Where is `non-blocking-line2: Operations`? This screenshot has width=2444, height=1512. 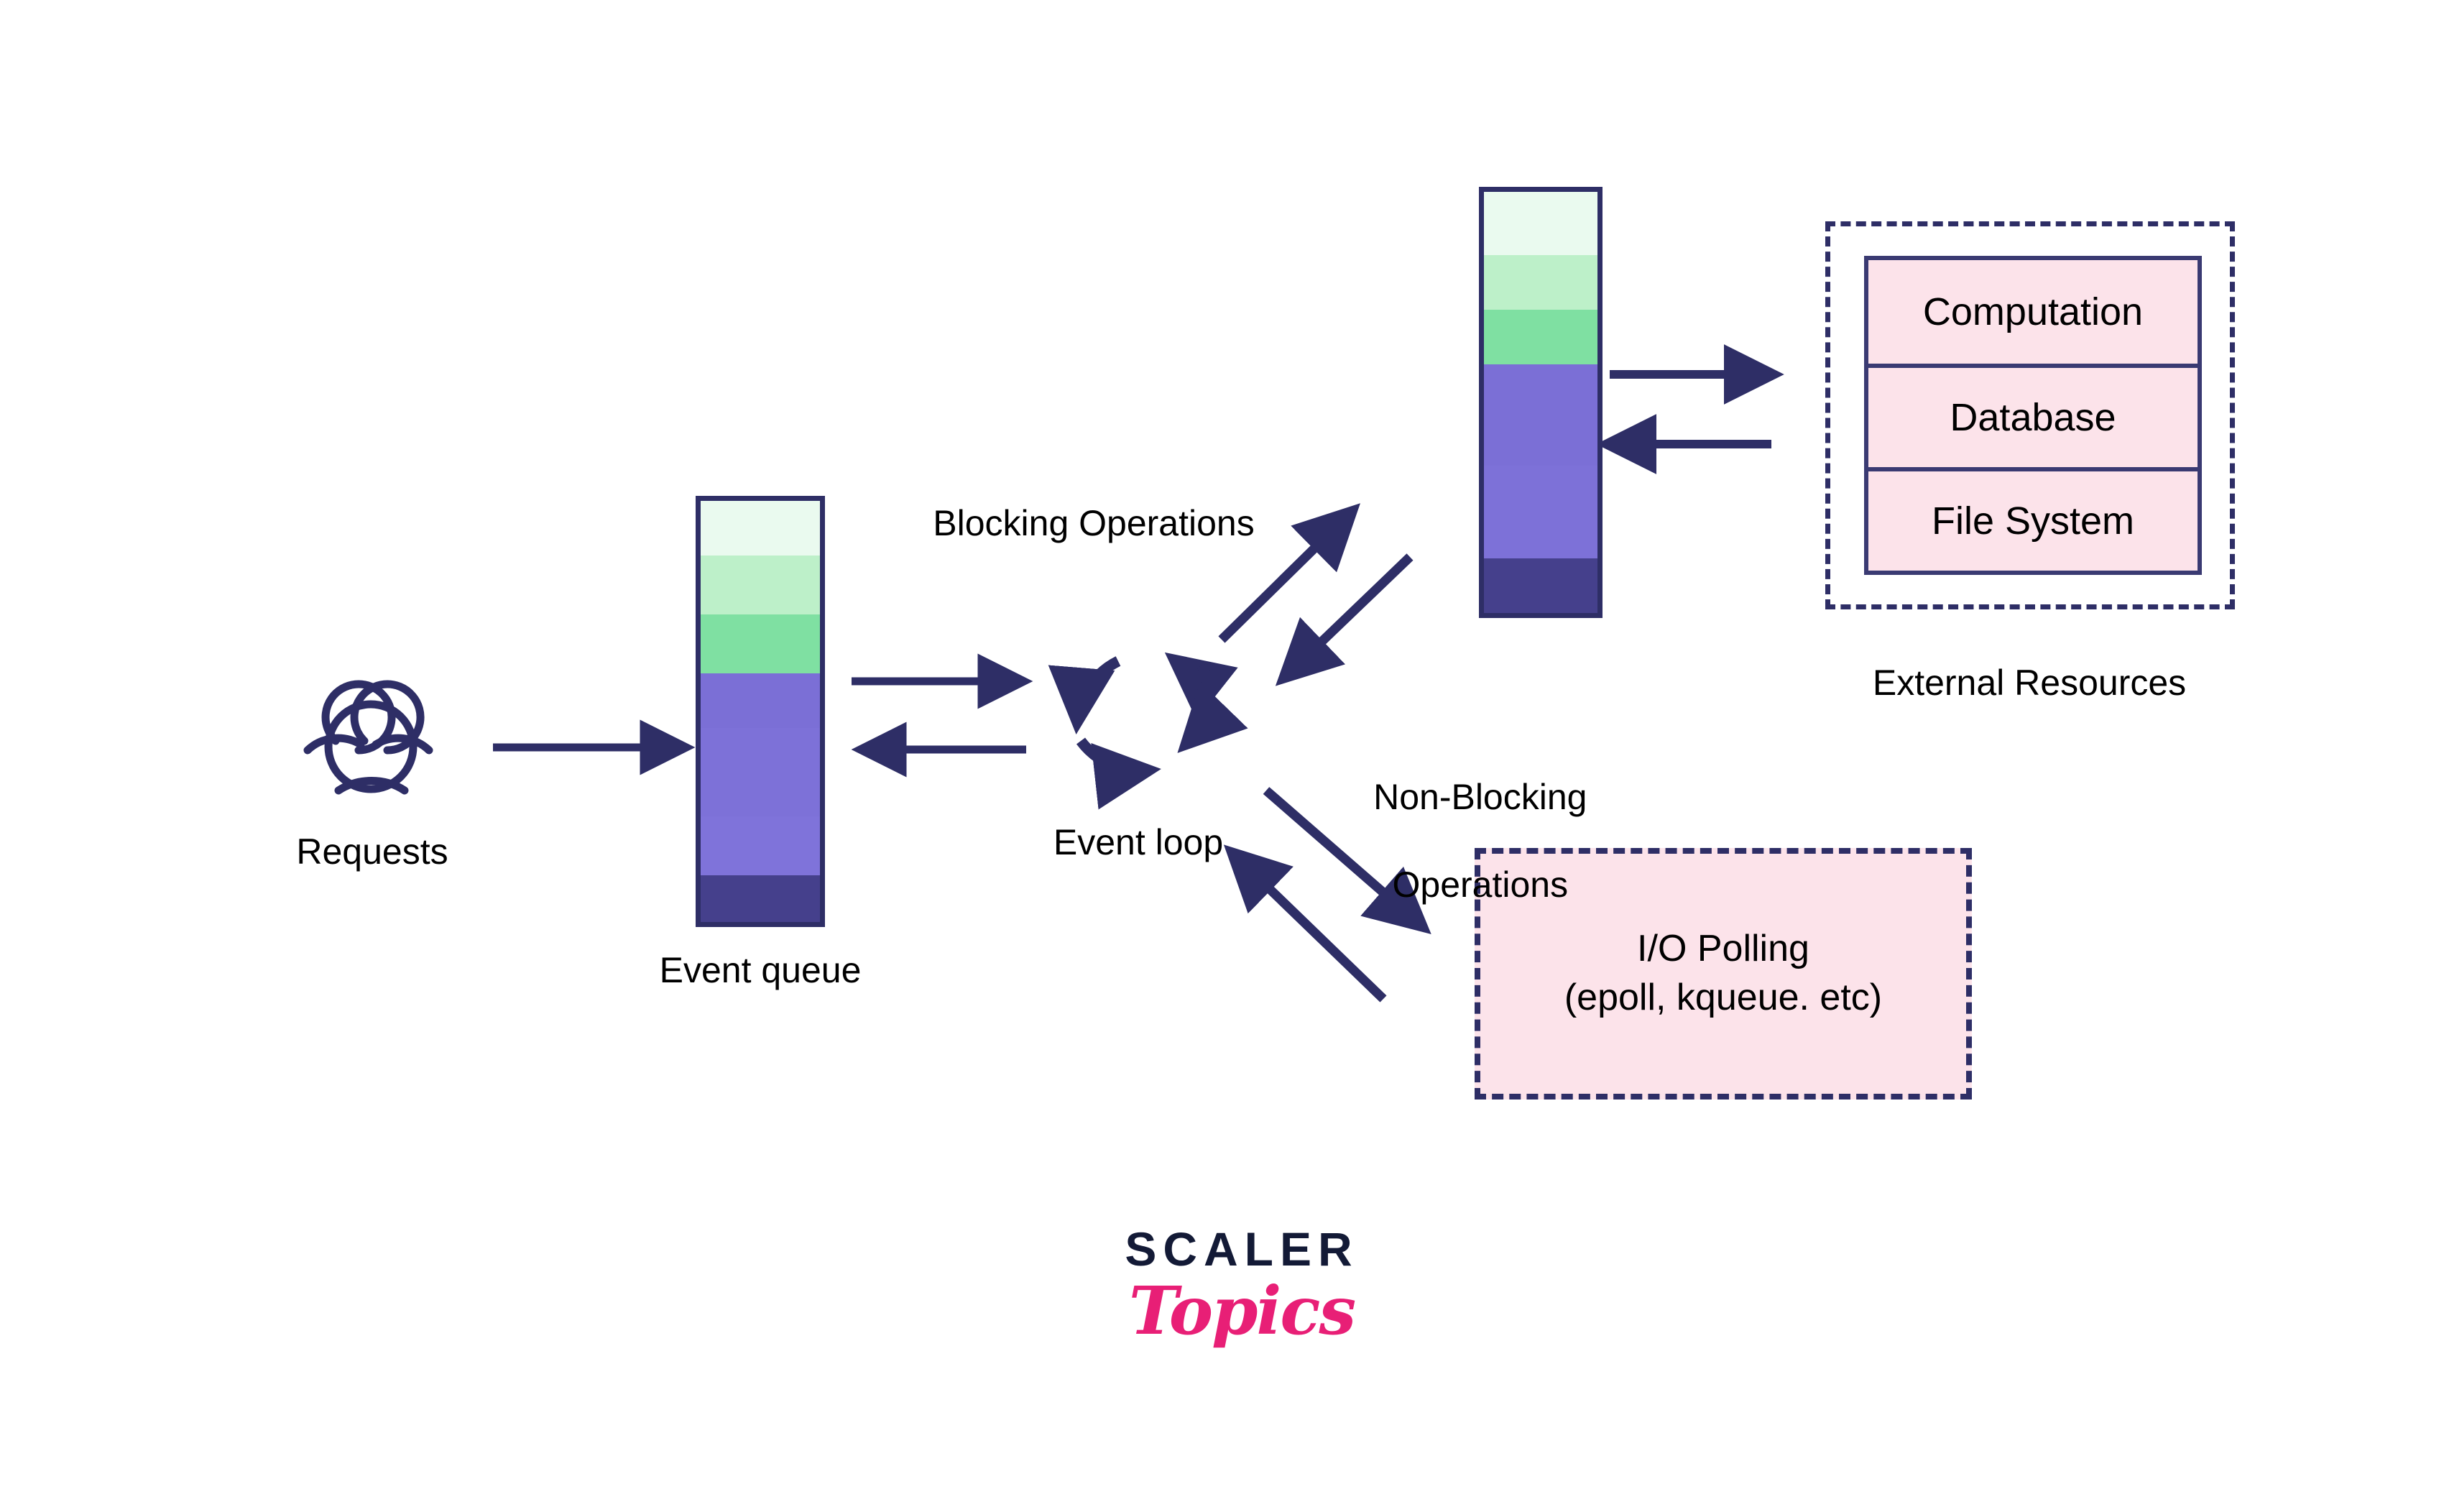
non-blocking-line2: Operations is located at coordinates (1480, 885).